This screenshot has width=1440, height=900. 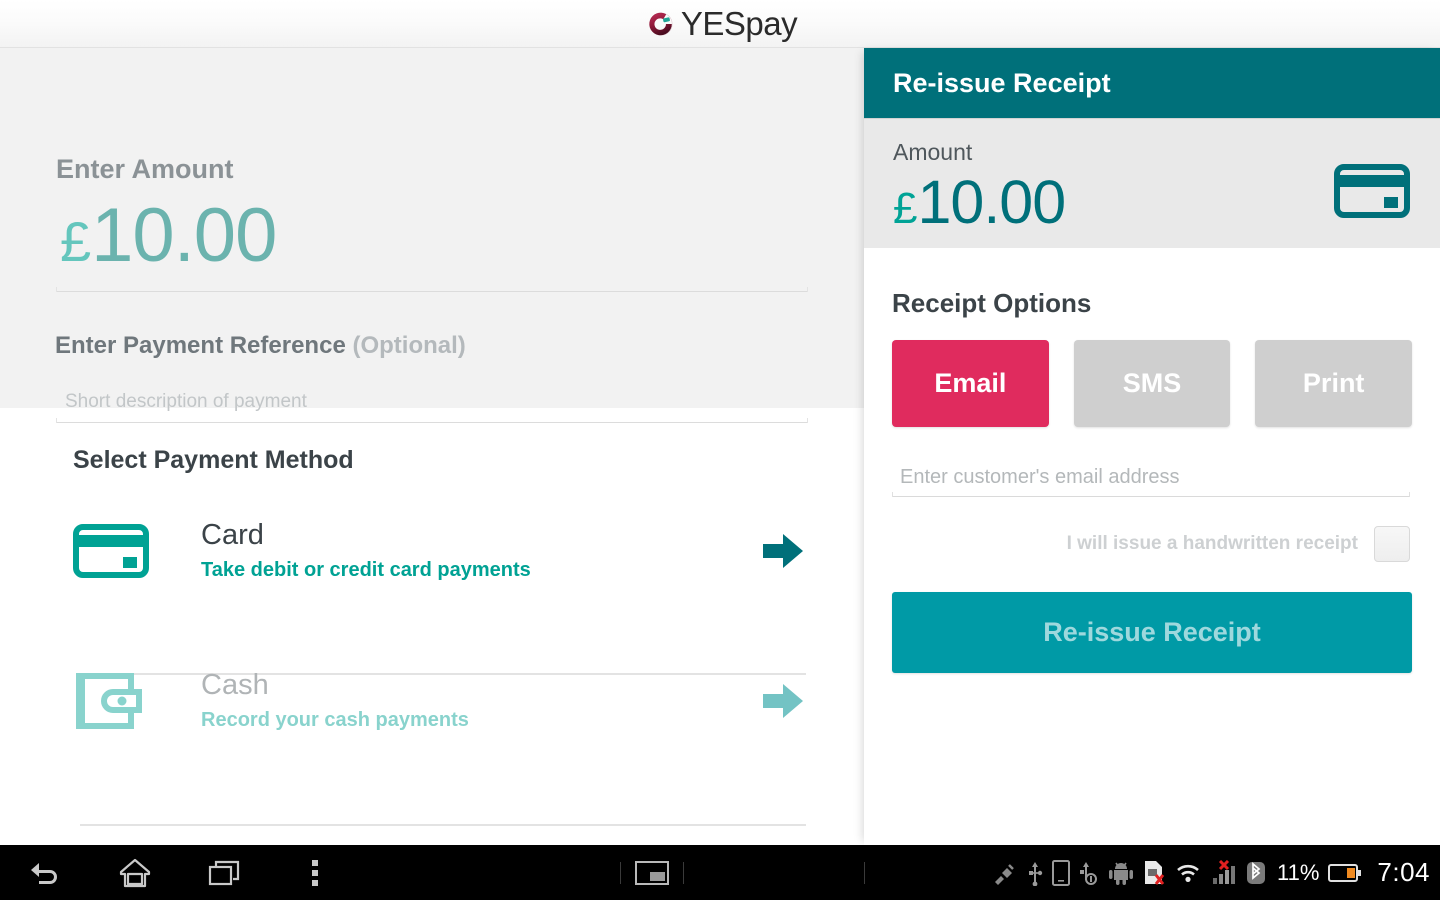 What do you see at coordinates (225, 872) in the screenshot?
I see `recents-icon` at bounding box center [225, 872].